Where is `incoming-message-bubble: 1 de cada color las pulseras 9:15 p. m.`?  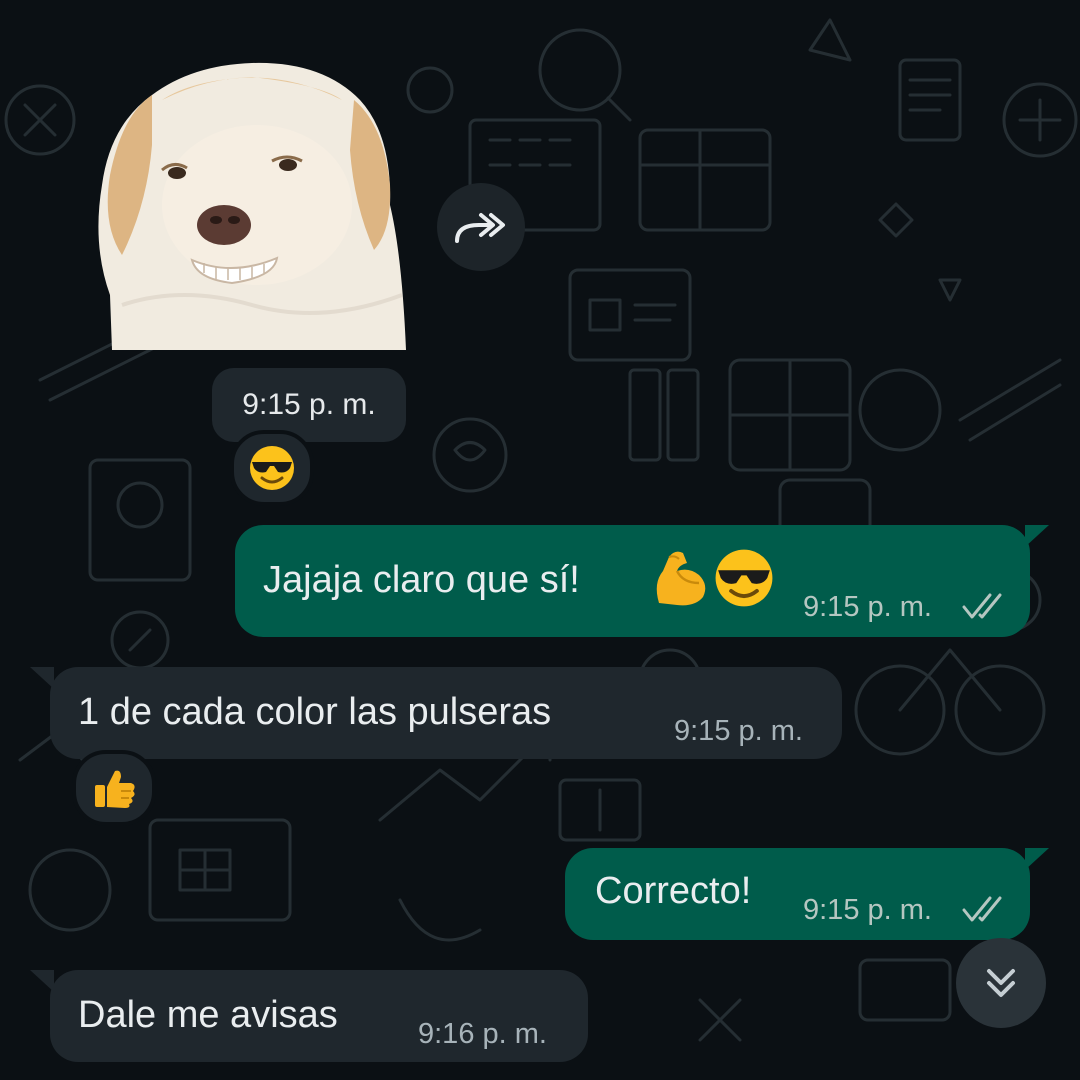
incoming-message-bubble: 1 de cada color las pulseras 9:15 p. m. is located at coordinates (436, 713).